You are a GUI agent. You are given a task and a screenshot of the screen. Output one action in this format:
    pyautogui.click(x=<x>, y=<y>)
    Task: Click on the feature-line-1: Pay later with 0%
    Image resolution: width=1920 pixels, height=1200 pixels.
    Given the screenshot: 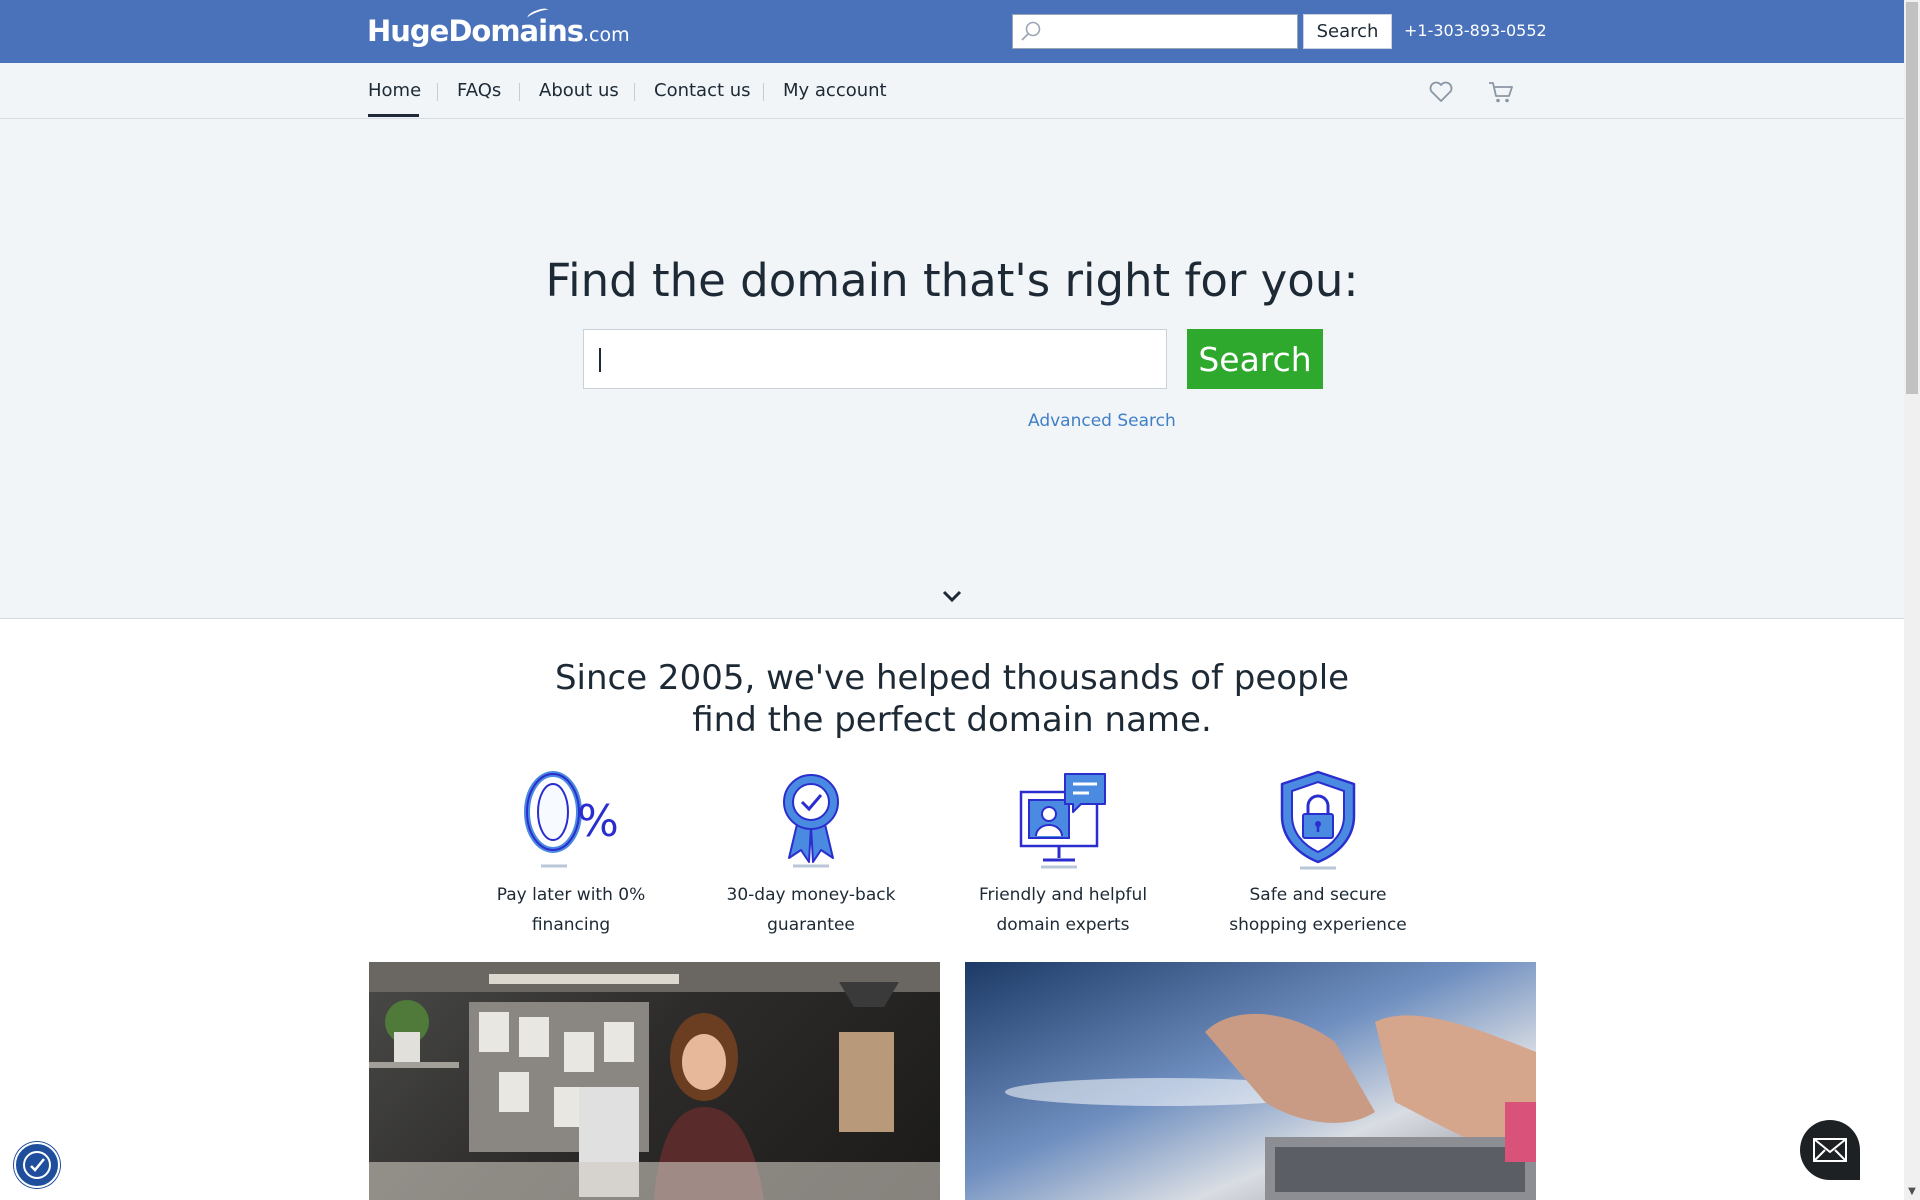 What is the action you would take?
    pyautogui.click(x=571, y=895)
    